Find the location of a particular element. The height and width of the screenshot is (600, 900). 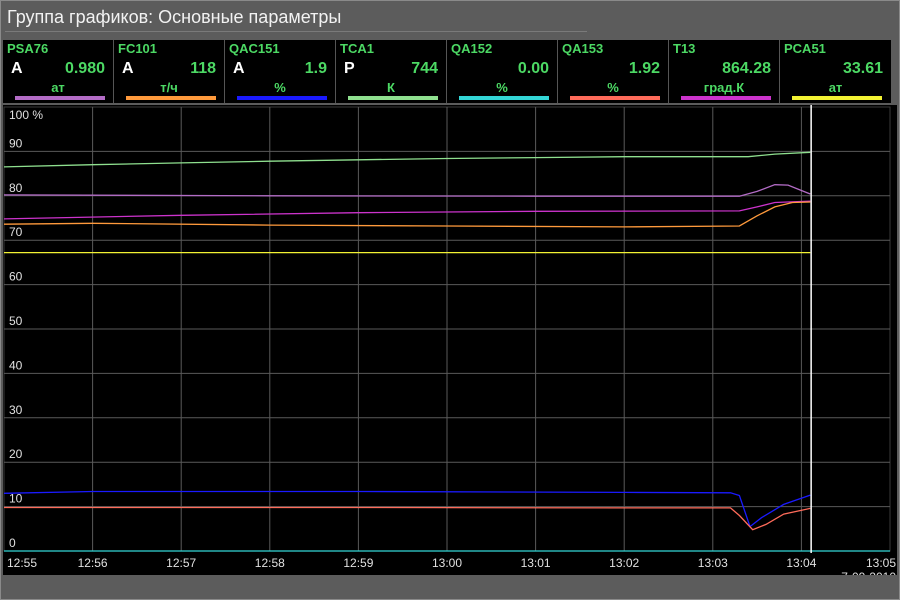

param-value: 0.980 is located at coordinates (84, 68).